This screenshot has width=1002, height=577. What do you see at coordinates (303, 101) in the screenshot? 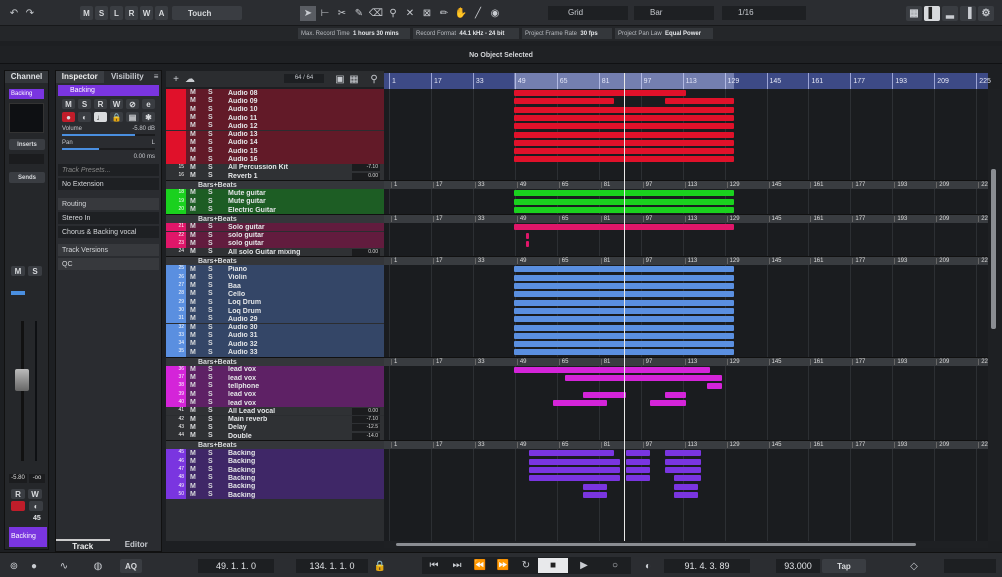
I see `track-name: Audio 09` at bounding box center [303, 101].